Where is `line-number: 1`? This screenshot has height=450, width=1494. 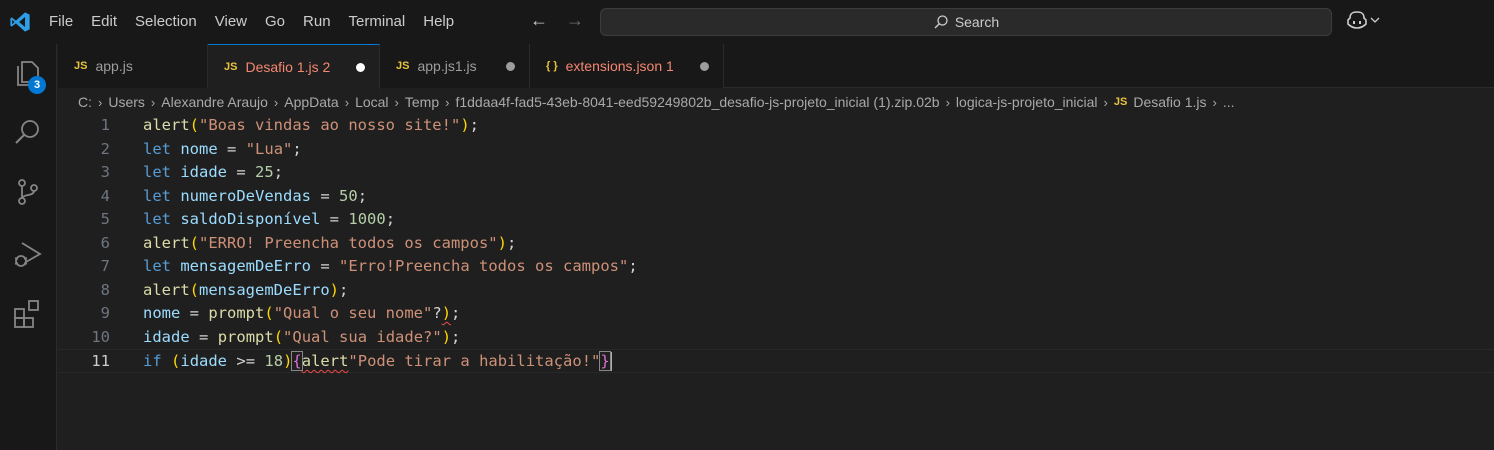 line-number: 1 is located at coordinates (105, 125).